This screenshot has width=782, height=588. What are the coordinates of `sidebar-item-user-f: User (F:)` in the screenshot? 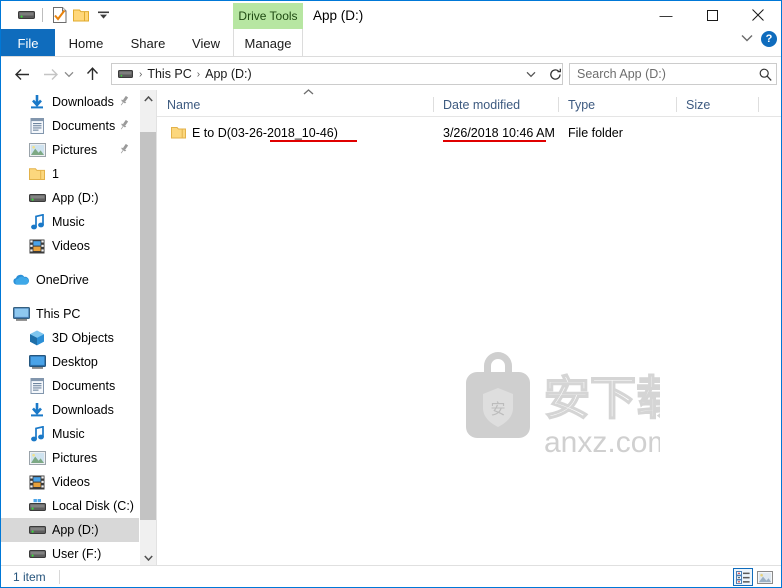 It's located at (70, 554).